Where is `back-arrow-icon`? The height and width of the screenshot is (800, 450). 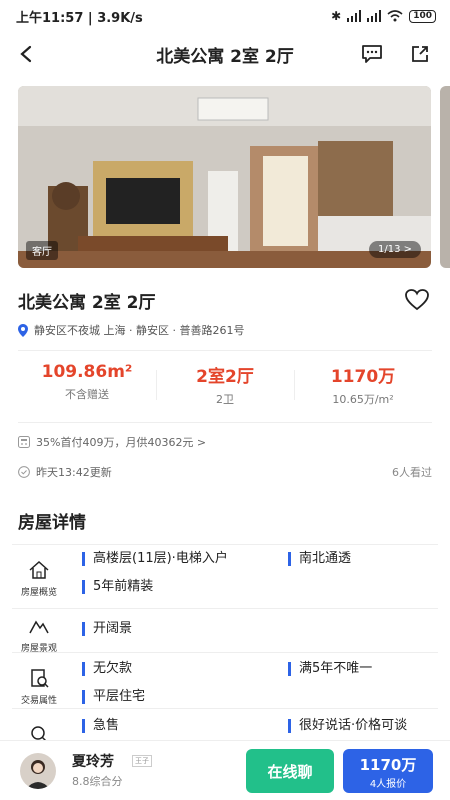 back-arrow-icon is located at coordinates (26, 54).